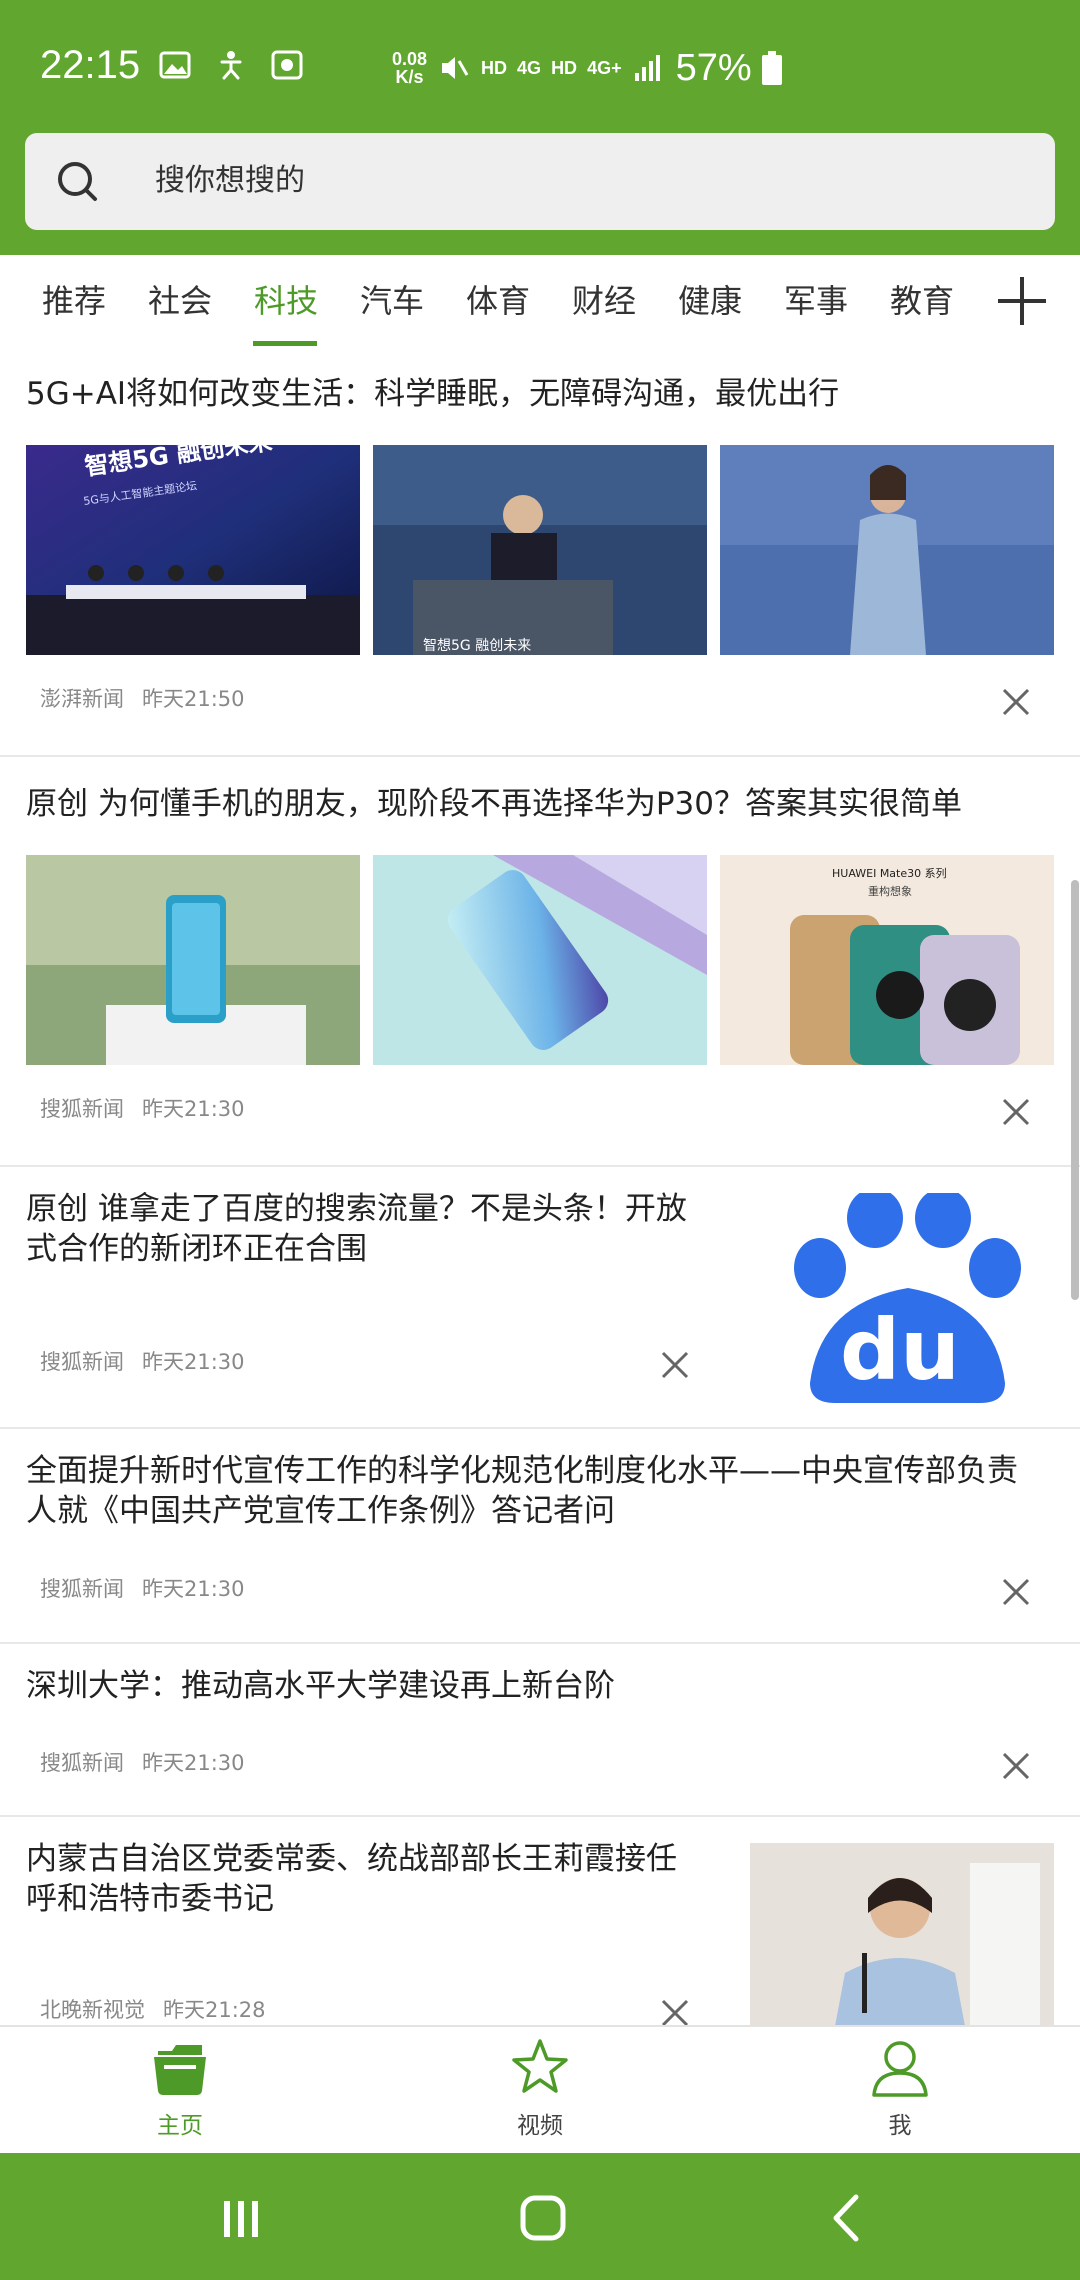 This screenshot has width=1080, height=2280. What do you see at coordinates (564, 67) in the screenshot?
I see `hd-tag-2: HD` at bounding box center [564, 67].